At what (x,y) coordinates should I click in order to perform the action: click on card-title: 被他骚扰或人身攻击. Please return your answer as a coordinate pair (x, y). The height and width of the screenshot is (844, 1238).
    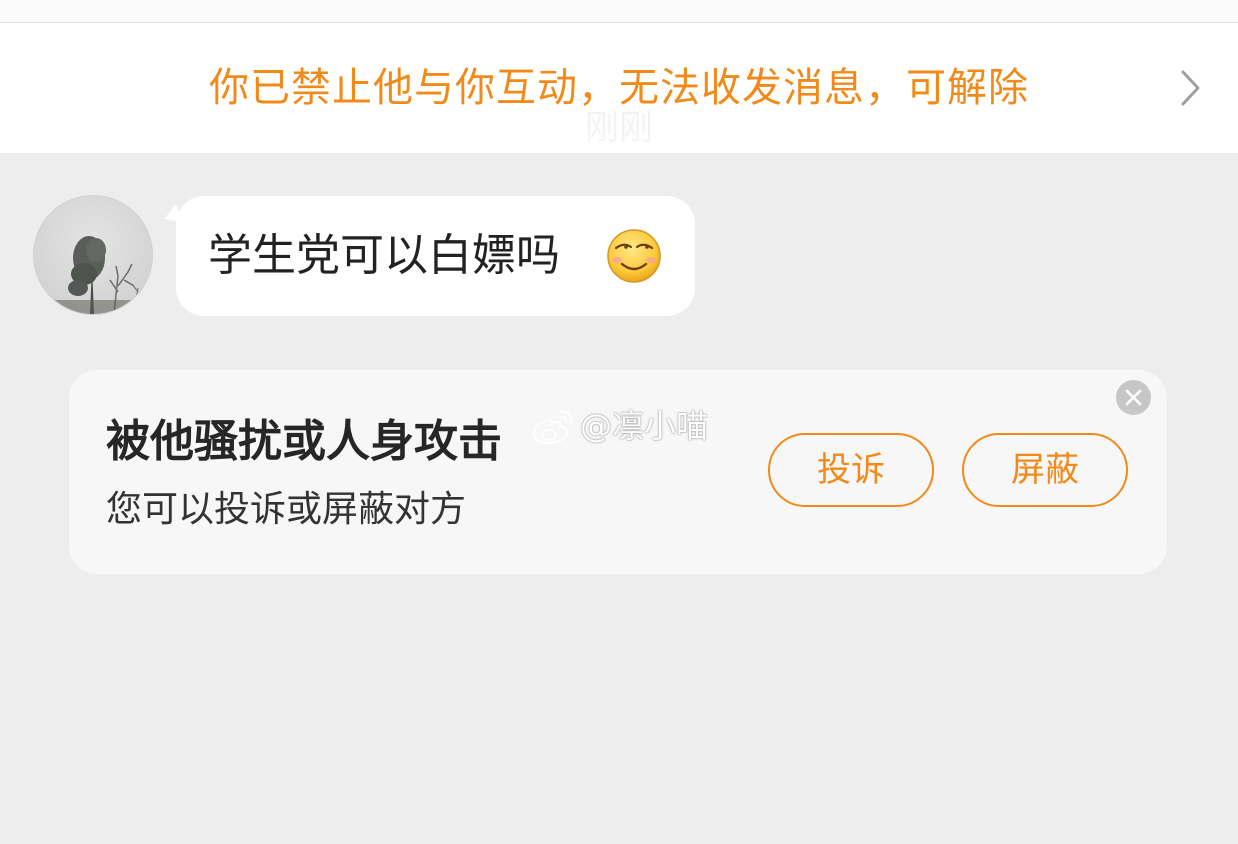
    Looking at the image, I should click on (304, 441).